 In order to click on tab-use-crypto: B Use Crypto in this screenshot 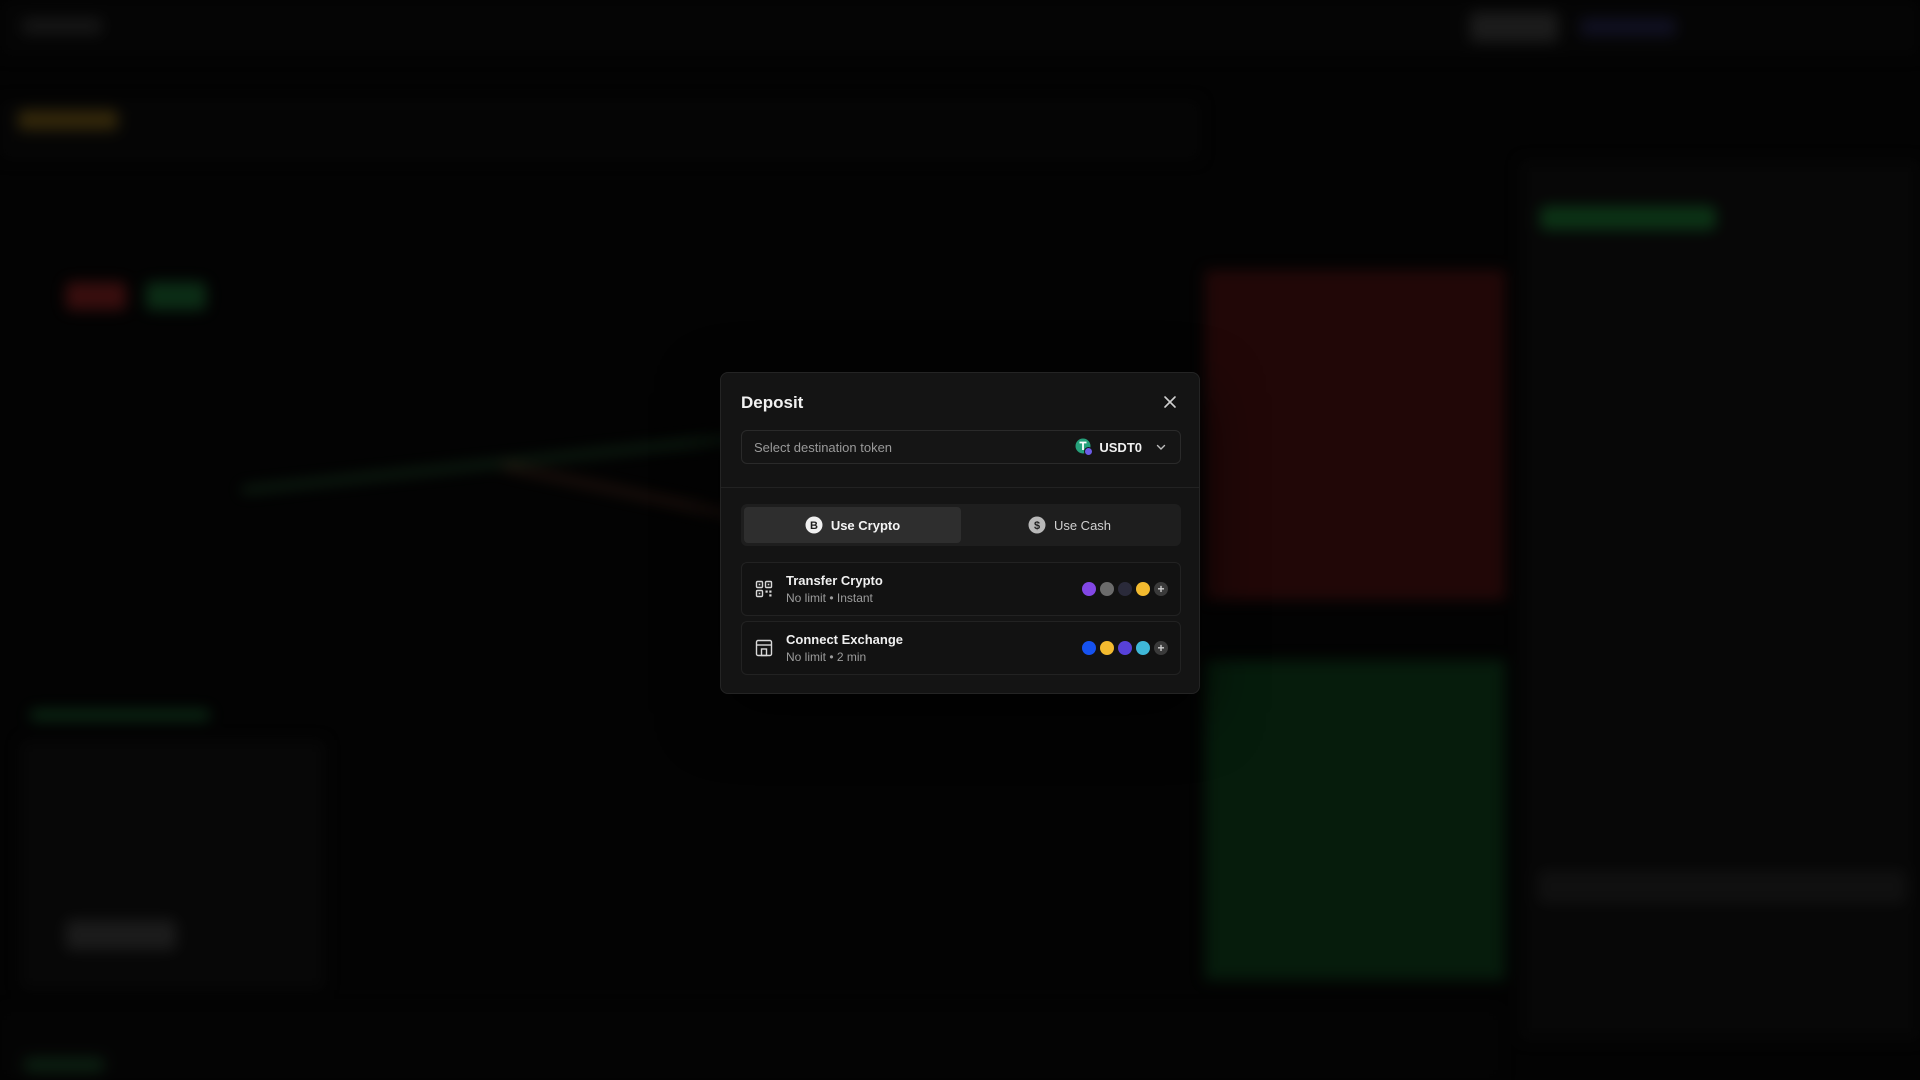, I will do `click(852, 525)`.